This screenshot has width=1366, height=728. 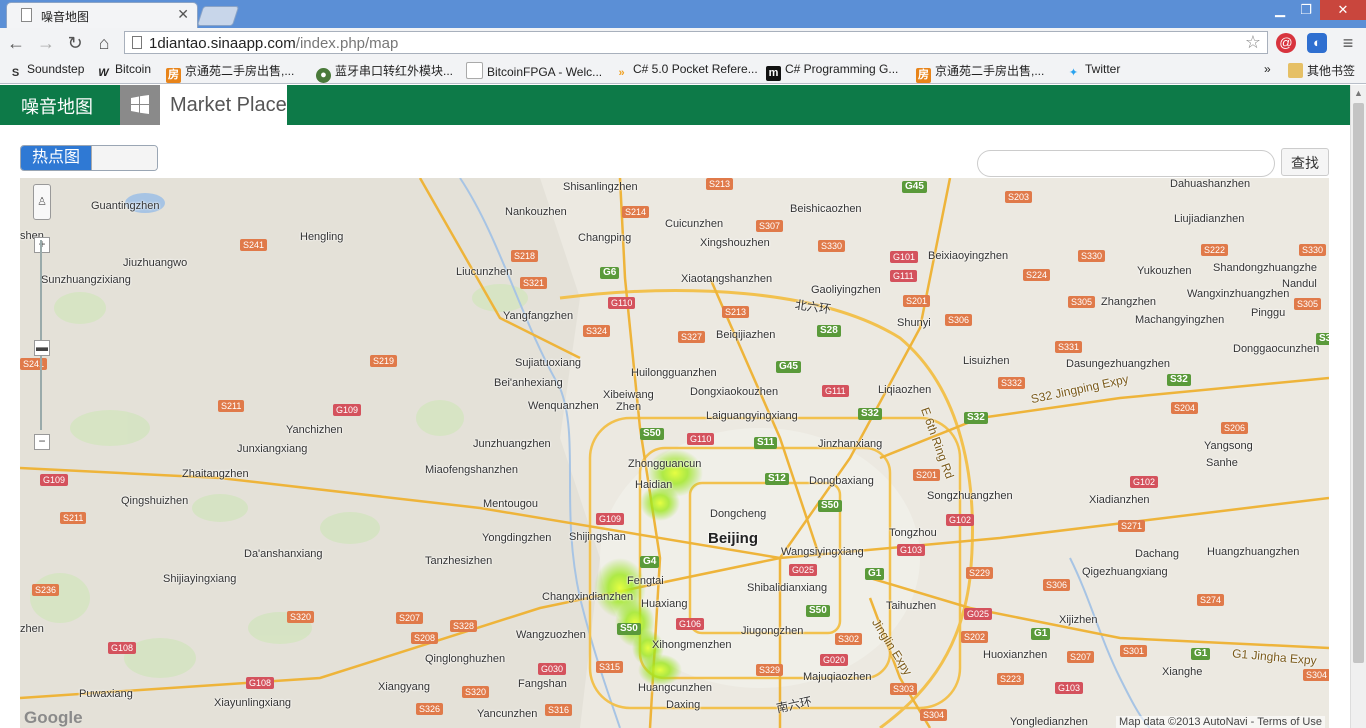 What do you see at coordinates (645, 581) in the screenshot?
I see `map-label: Fengtai` at bounding box center [645, 581].